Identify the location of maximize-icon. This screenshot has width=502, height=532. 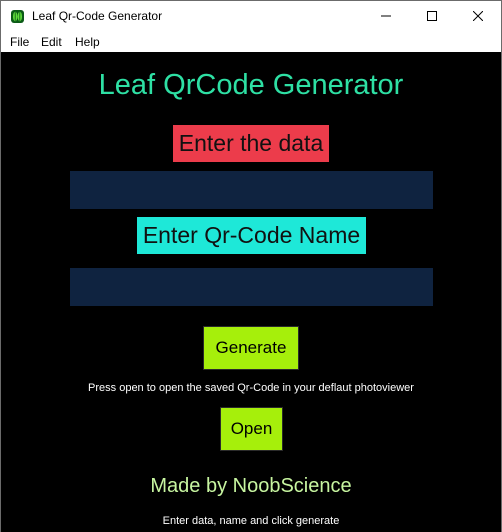
(432, 17).